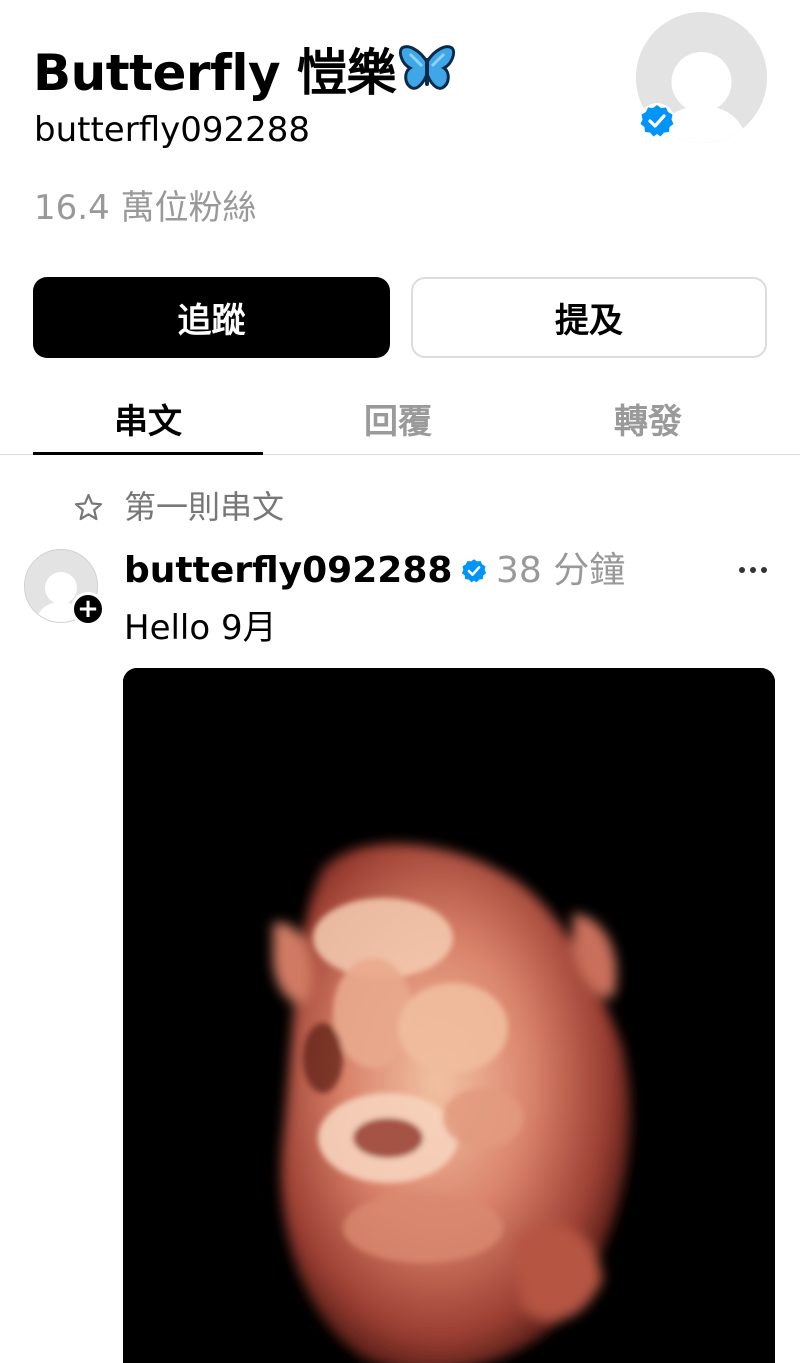 The width and height of the screenshot is (800, 1363). What do you see at coordinates (145, 208) in the screenshot?
I see `follower-count: 16.4 萬位粉絲` at bounding box center [145, 208].